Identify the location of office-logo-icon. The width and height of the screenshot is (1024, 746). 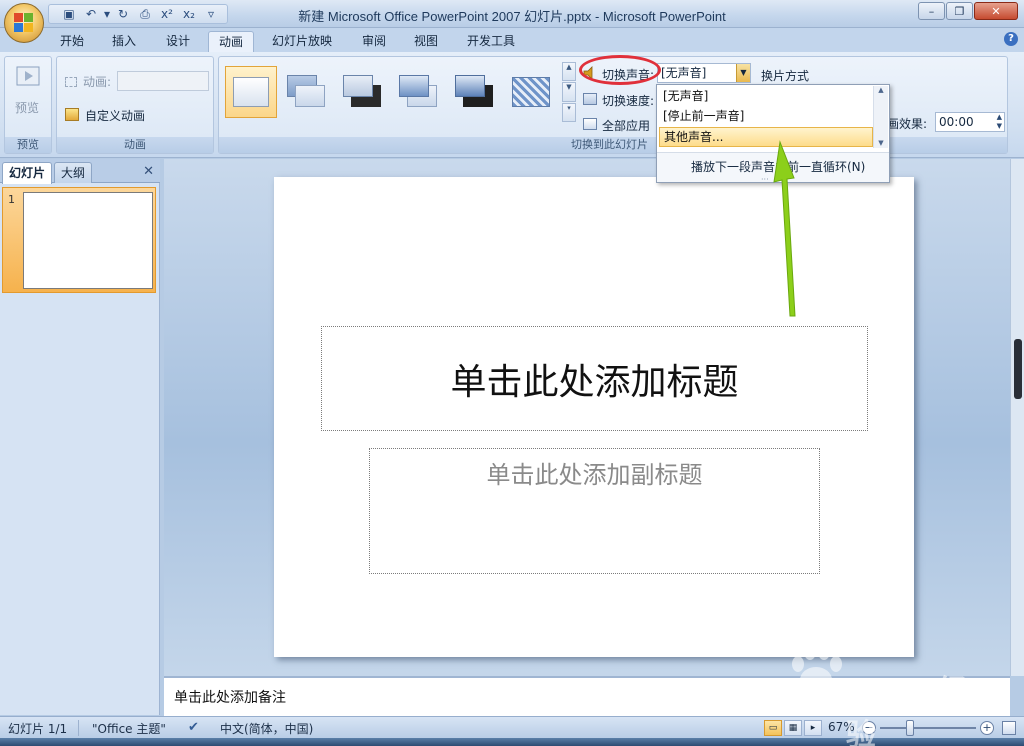
(24, 23).